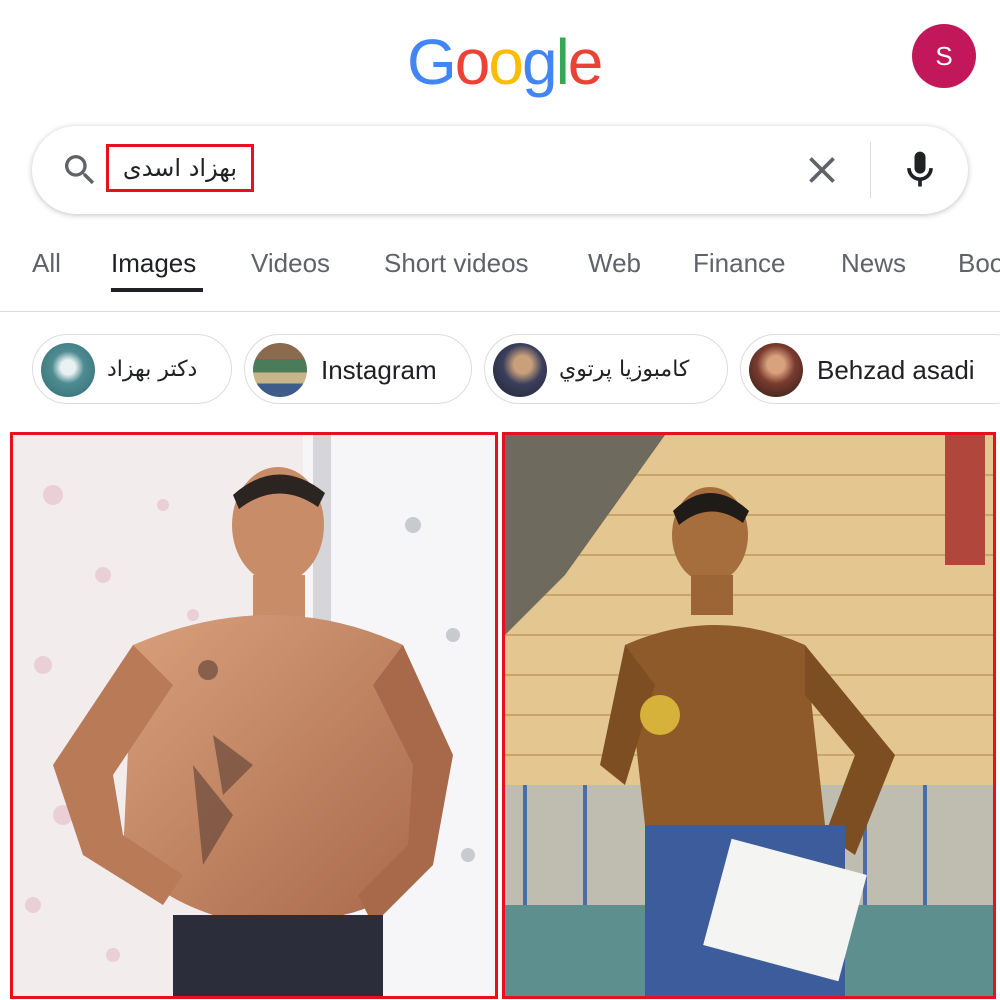 This screenshot has width=1000, height=1000. I want to click on chip-kambozia-partovi: کامبوزیا پرتوي, so click(606, 369).